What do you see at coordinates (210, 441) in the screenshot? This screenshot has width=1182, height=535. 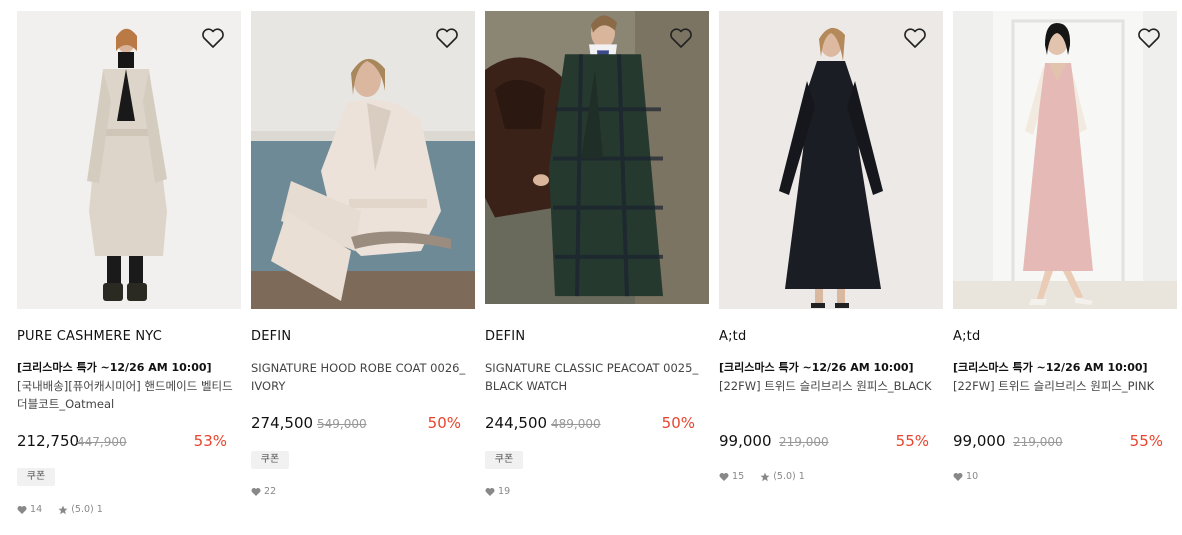 I see `discount-rate: 53%` at bounding box center [210, 441].